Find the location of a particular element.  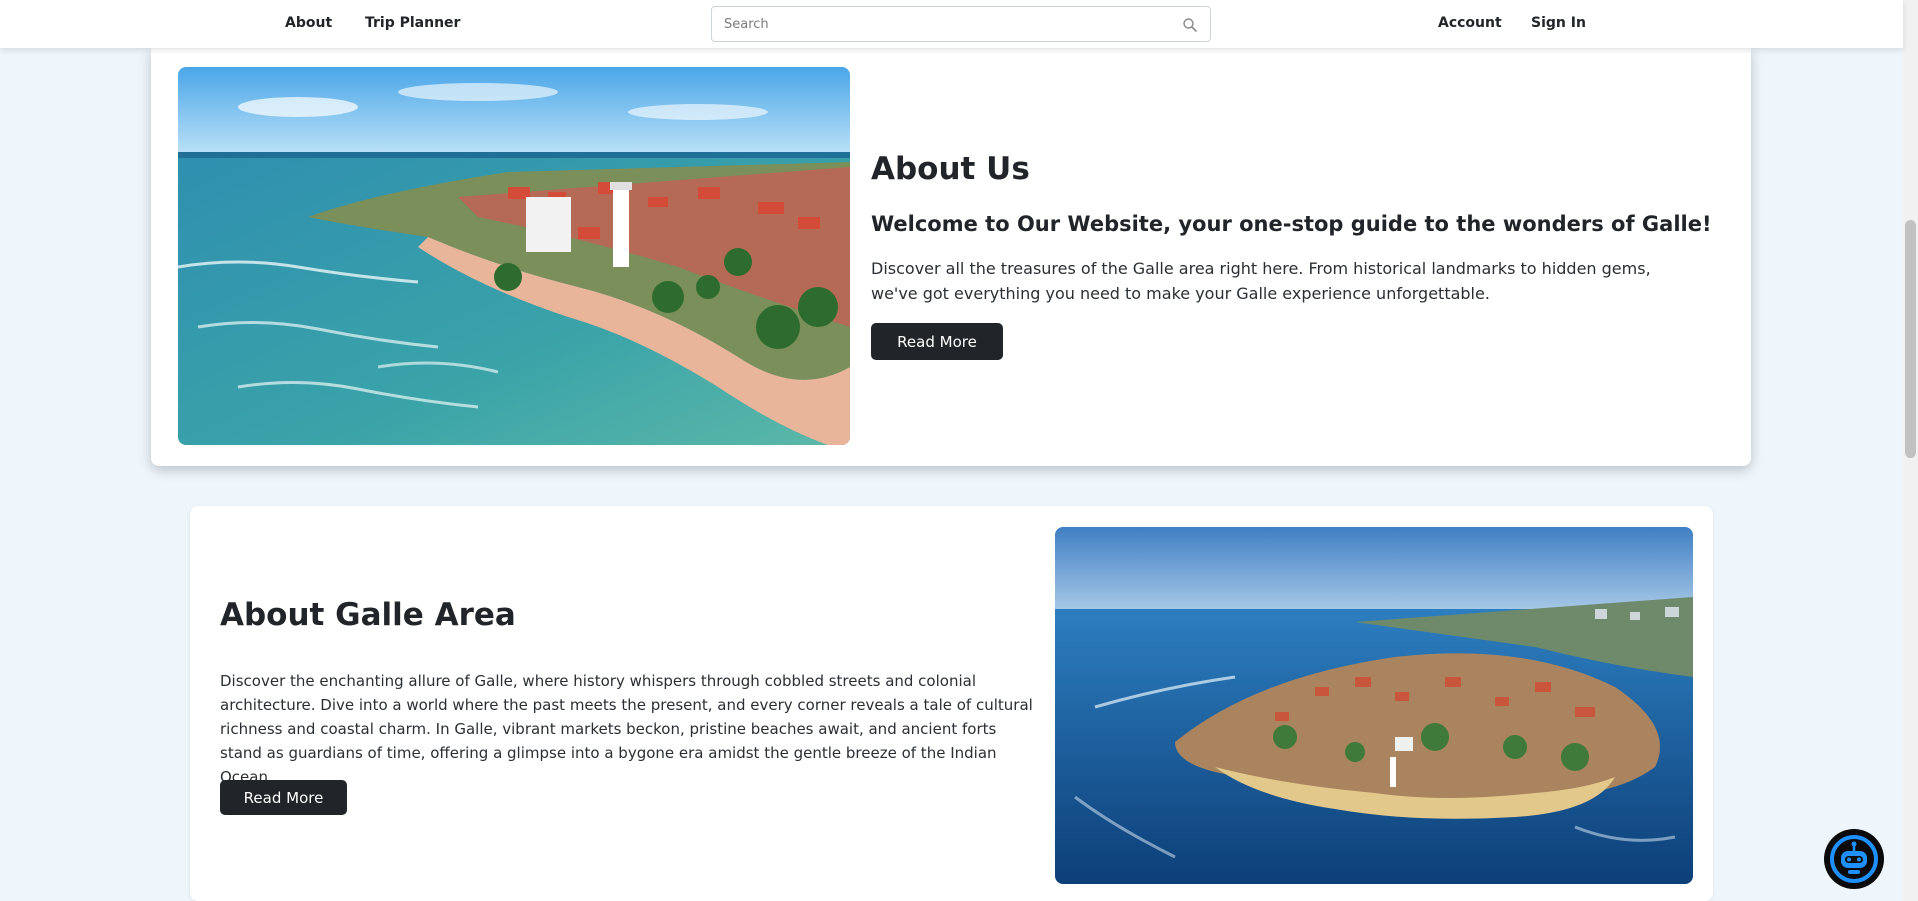

chatbot-button is located at coordinates (1854, 859).